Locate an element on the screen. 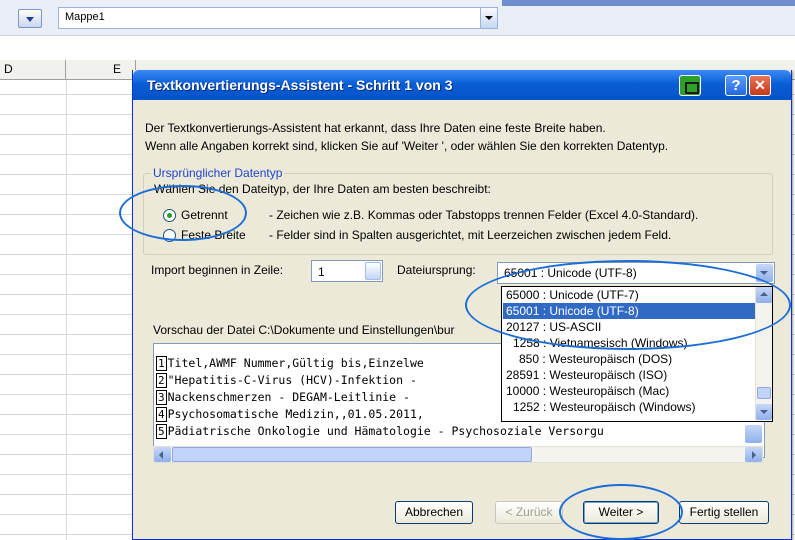  import-row-label: Import beginnen in Zeile: is located at coordinates (217, 270).